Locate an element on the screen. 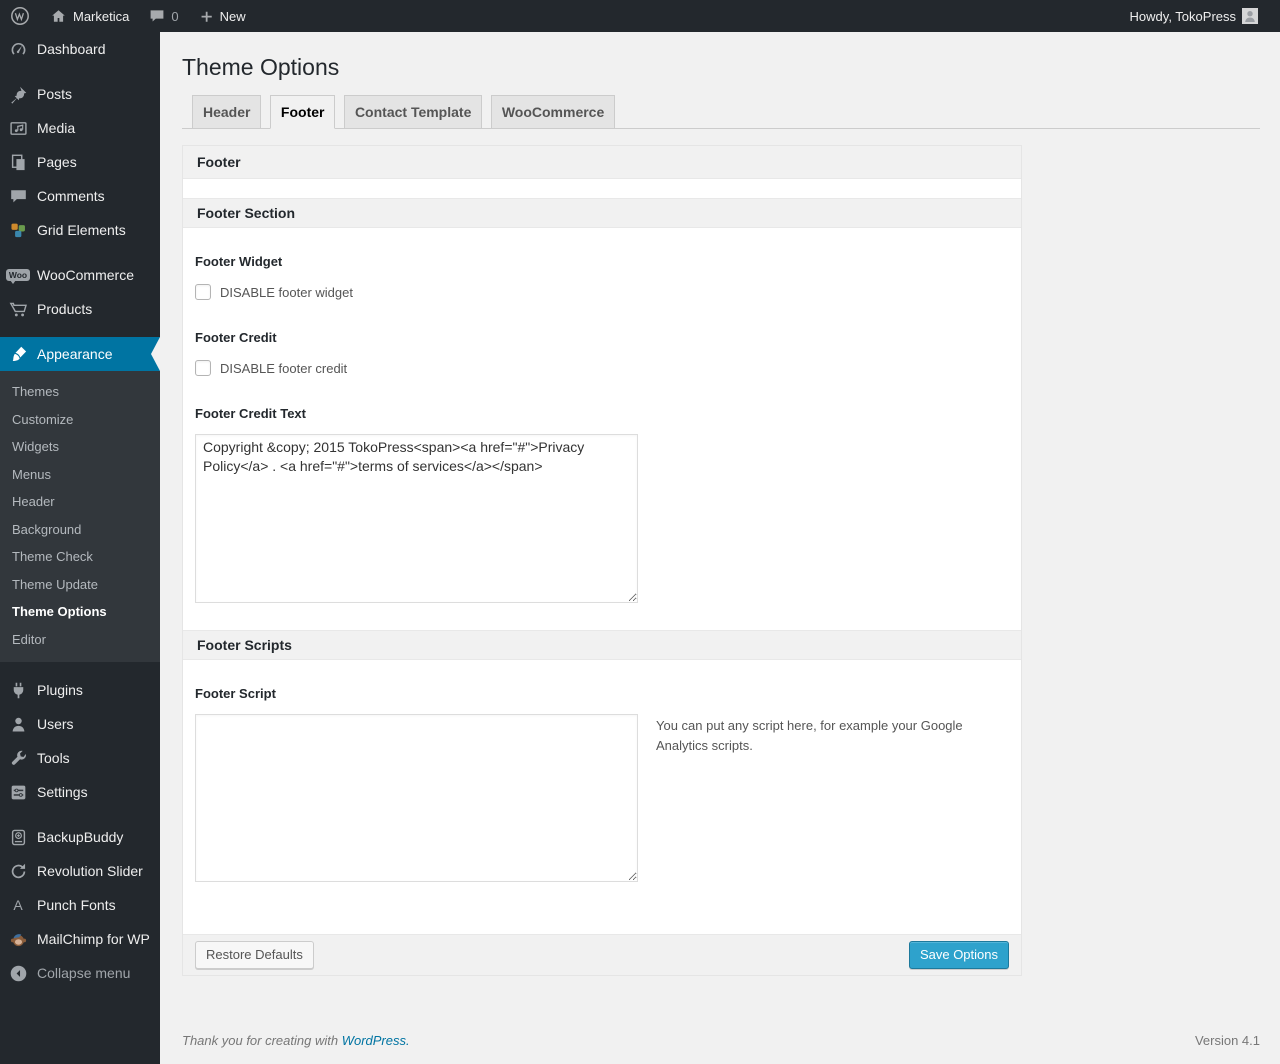 The width and height of the screenshot is (1280, 1064). panel-header: Footer is located at coordinates (602, 162).